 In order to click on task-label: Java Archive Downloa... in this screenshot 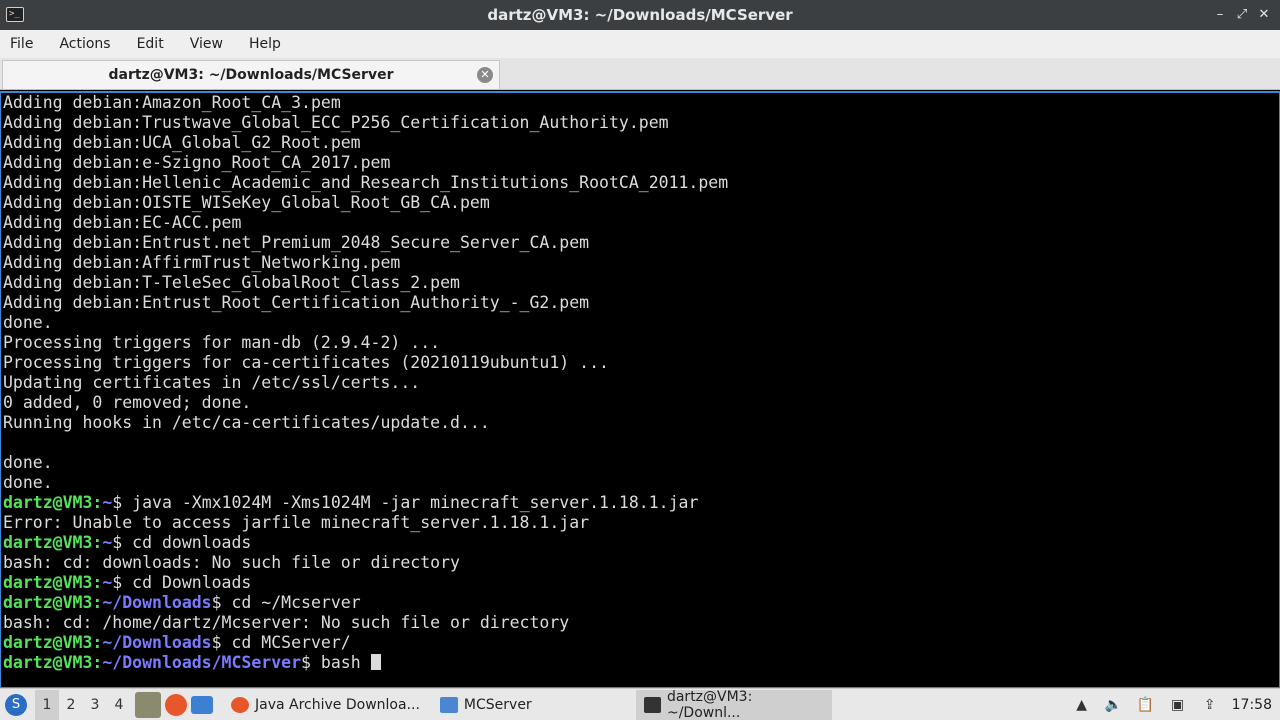, I will do `click(337, 704)`.